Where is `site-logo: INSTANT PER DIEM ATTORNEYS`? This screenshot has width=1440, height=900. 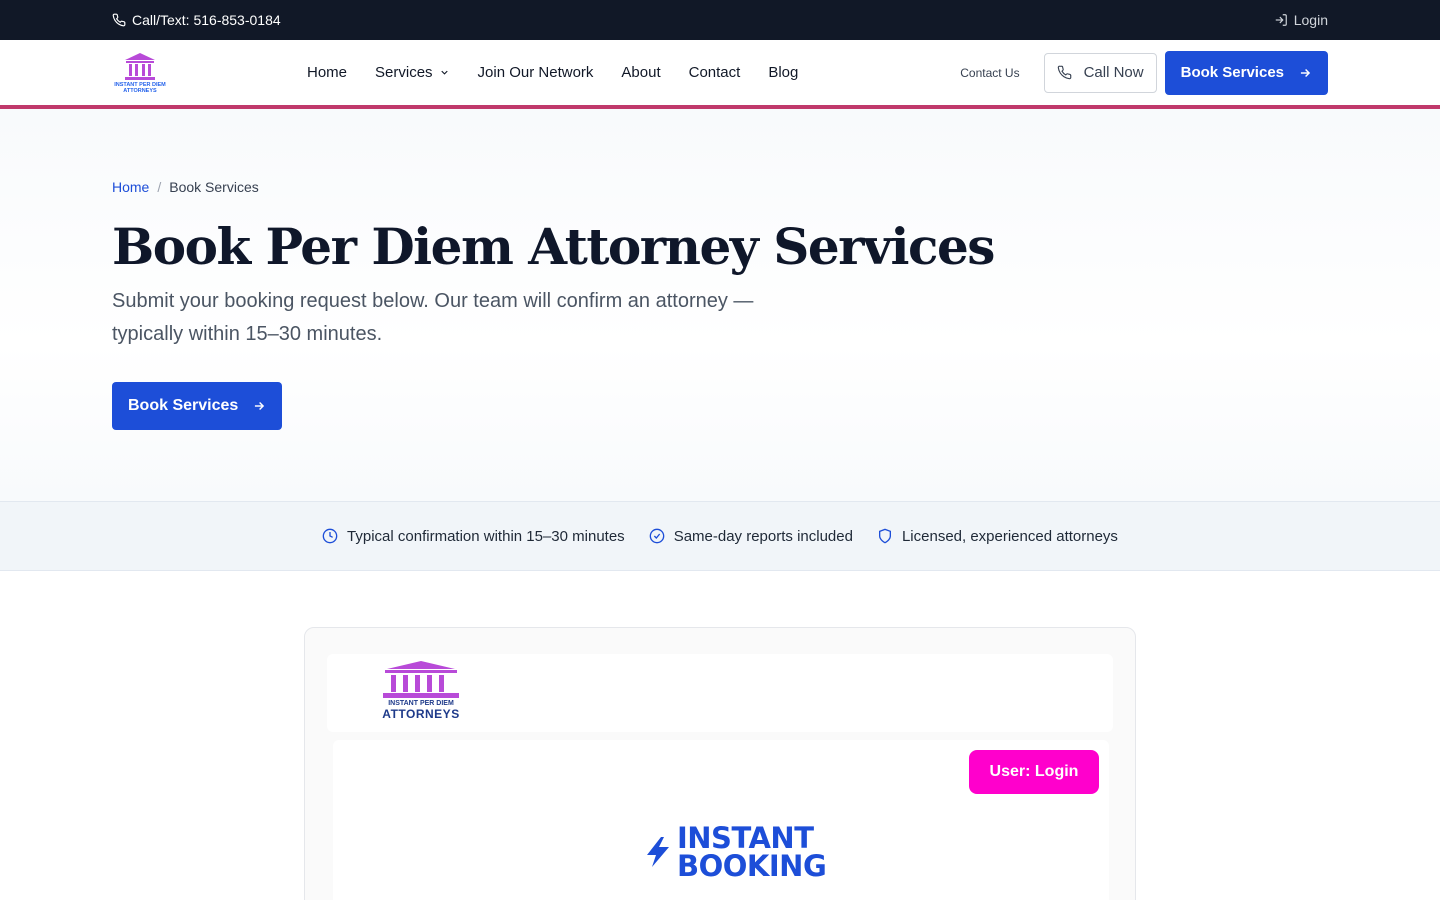
site-logo: INSTANT PER DIEM ATTORNEYS is located at coordinates (140, 73).